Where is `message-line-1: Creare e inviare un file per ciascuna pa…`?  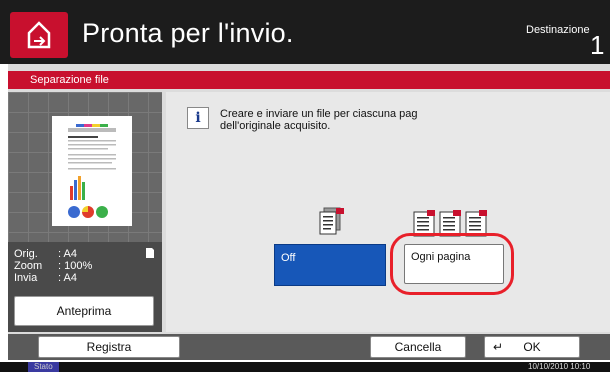
message-line-1: Creare e inviare un file per ciascuna pa… is located at coordinates (319, 114).